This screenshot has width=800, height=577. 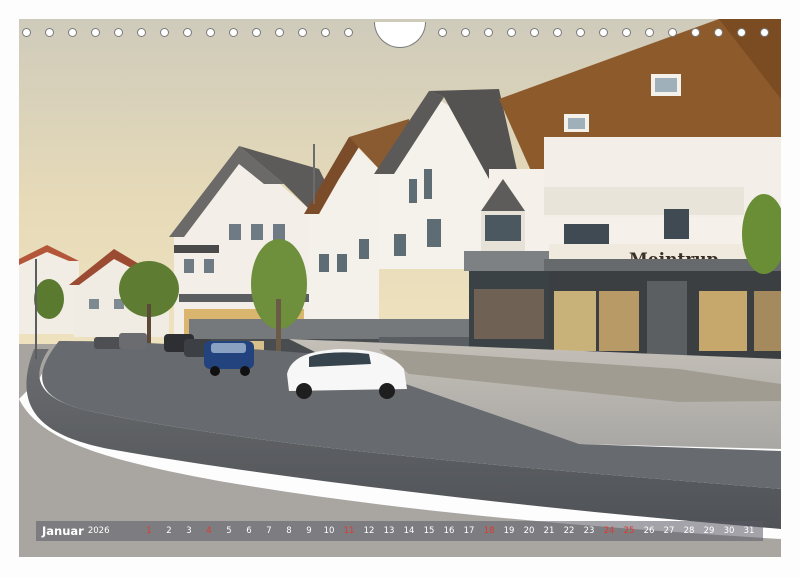 What do you see at coordinates (389, 531) in the screenshot?
I see `calendar-day: 13` at bounding box center [389, 531].